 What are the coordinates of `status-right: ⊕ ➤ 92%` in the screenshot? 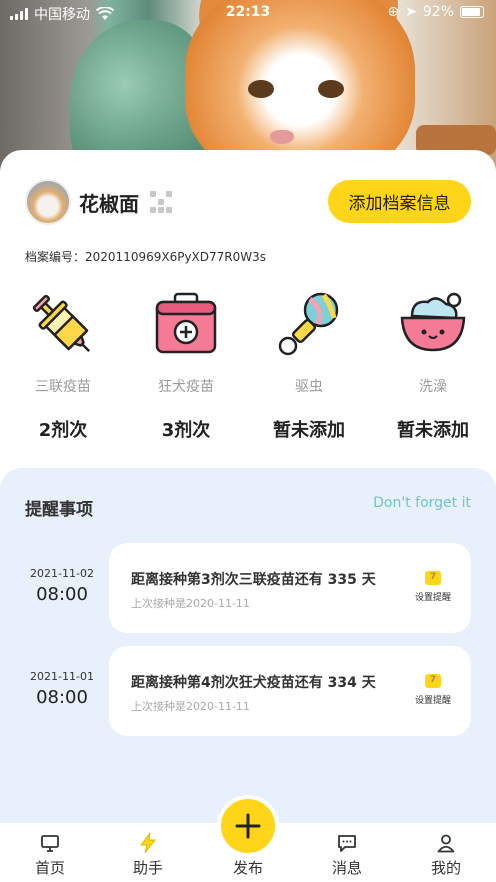 It's located at (435, 12).